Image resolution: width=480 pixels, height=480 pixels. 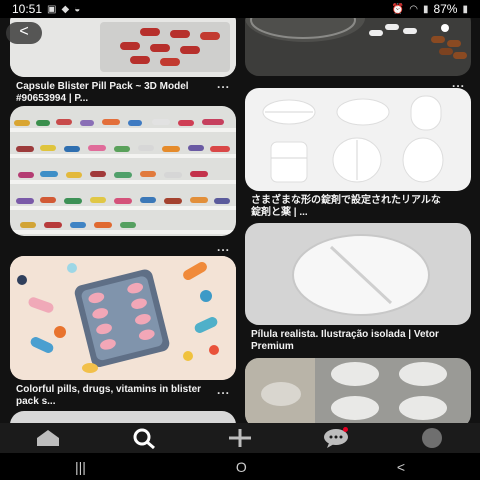 I want to click on pin-image-white-tablets, so click(x=358, y=139).